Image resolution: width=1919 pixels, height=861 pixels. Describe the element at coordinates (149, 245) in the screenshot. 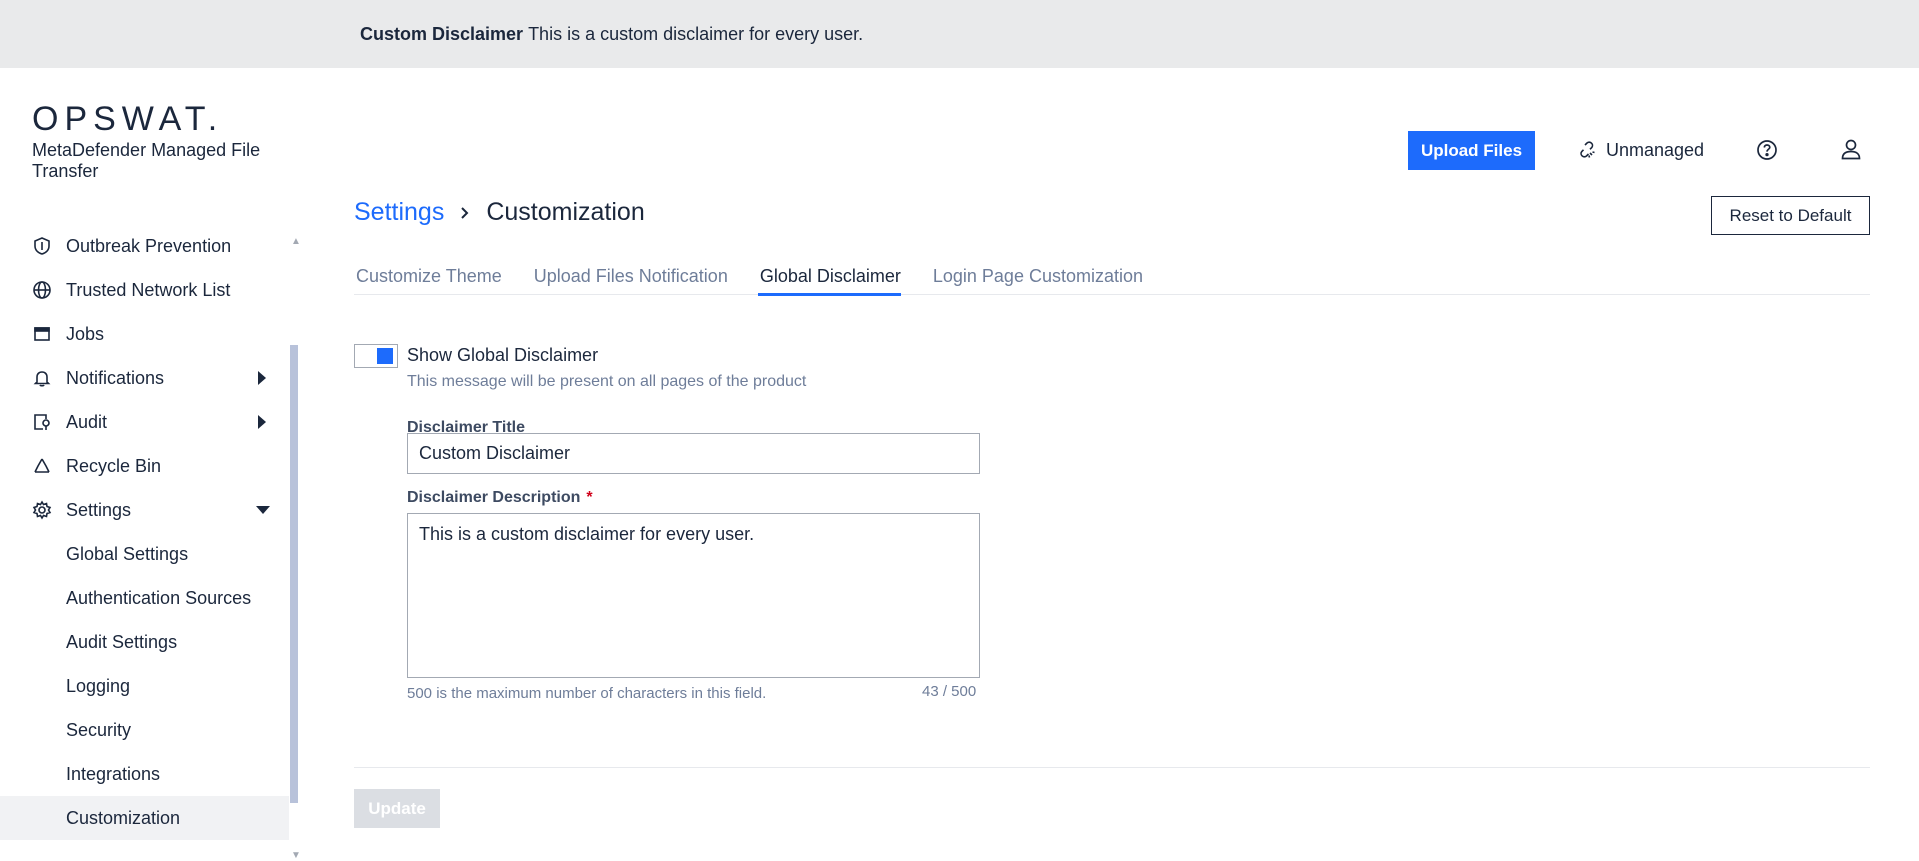

I see `sidebar-item-label: Outbreak Prevention` at that location.